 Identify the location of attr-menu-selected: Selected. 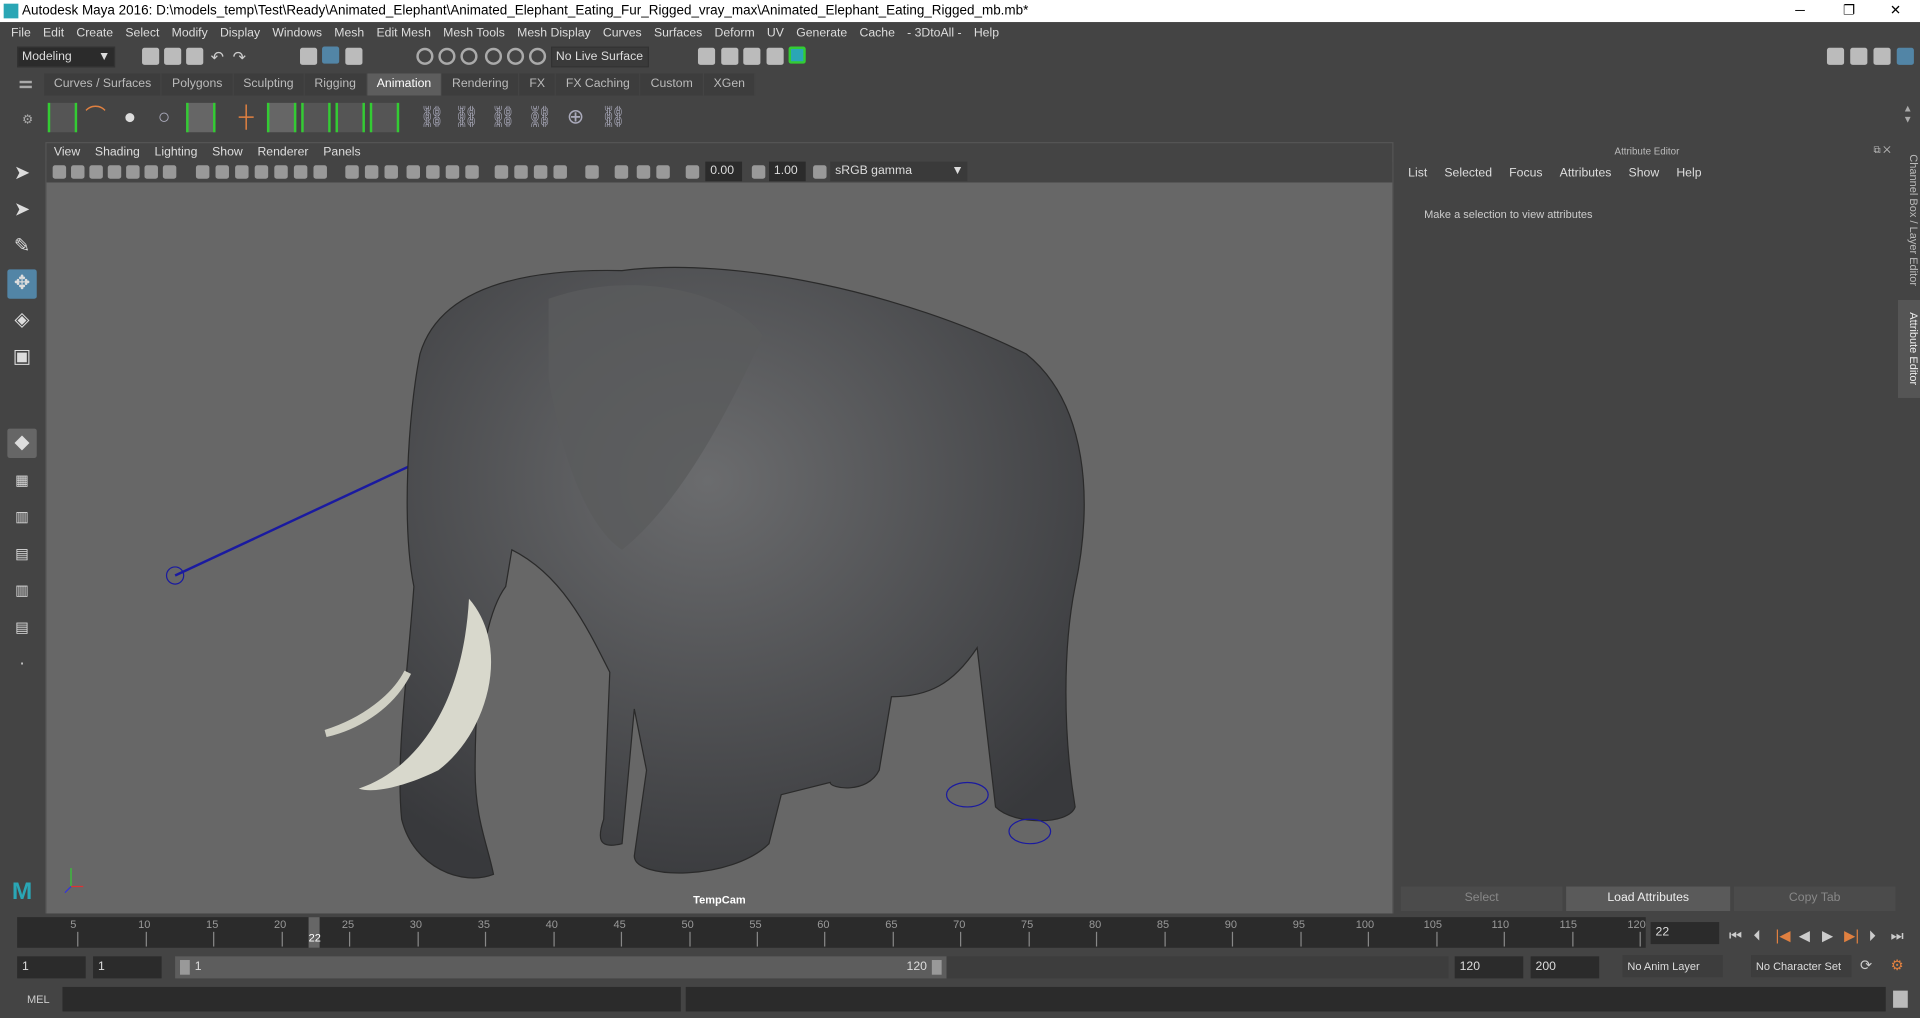
(1468, 173).